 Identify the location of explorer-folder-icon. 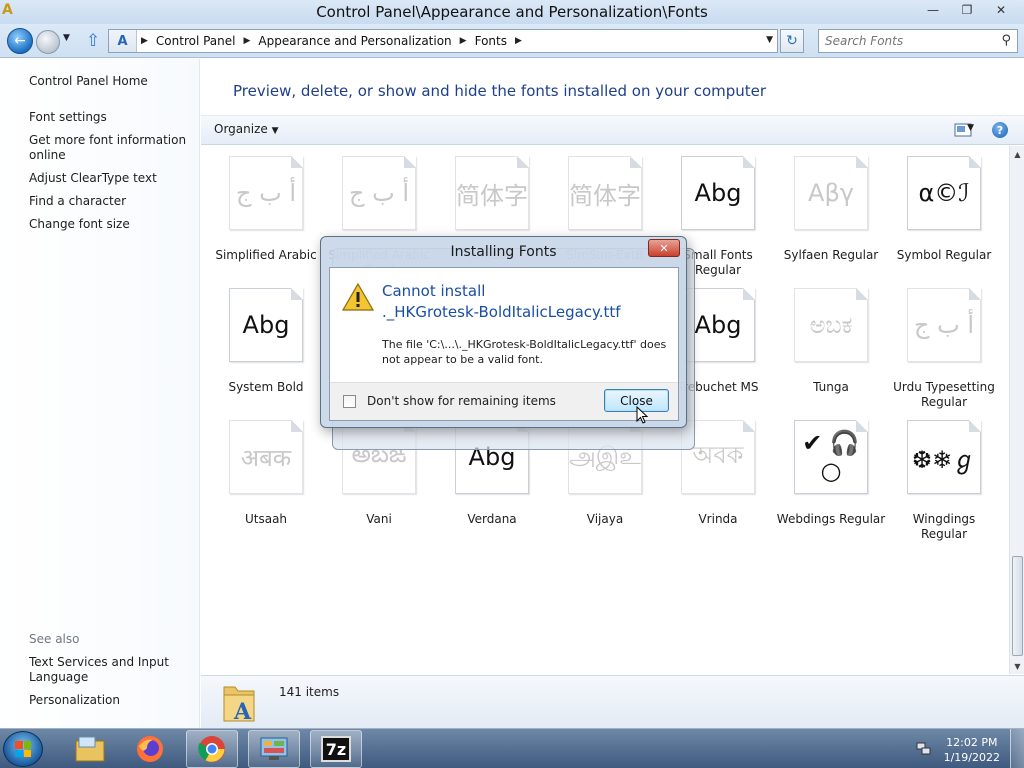
(90, 749).